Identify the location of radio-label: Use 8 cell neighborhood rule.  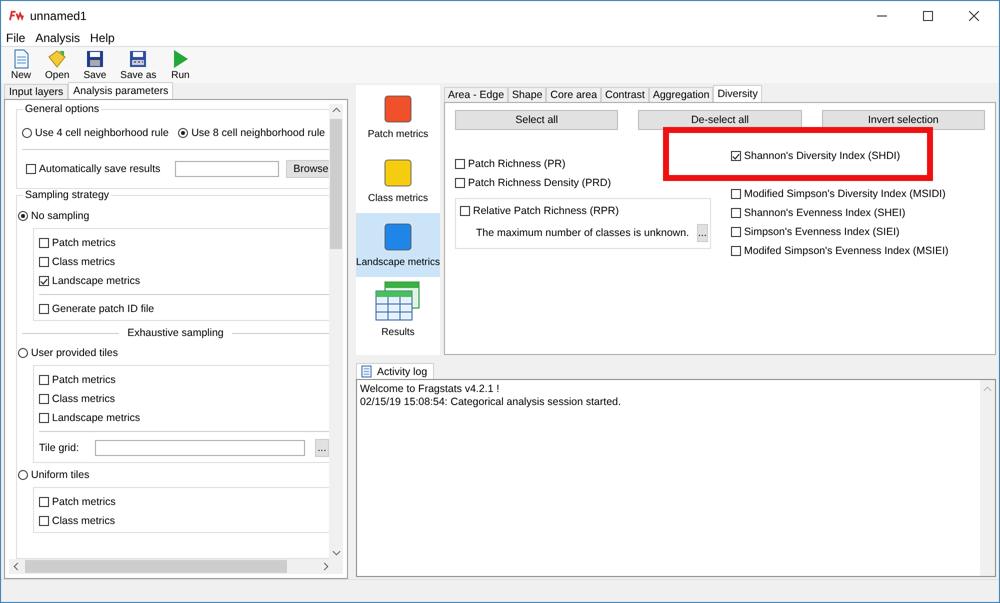
(258, 133).